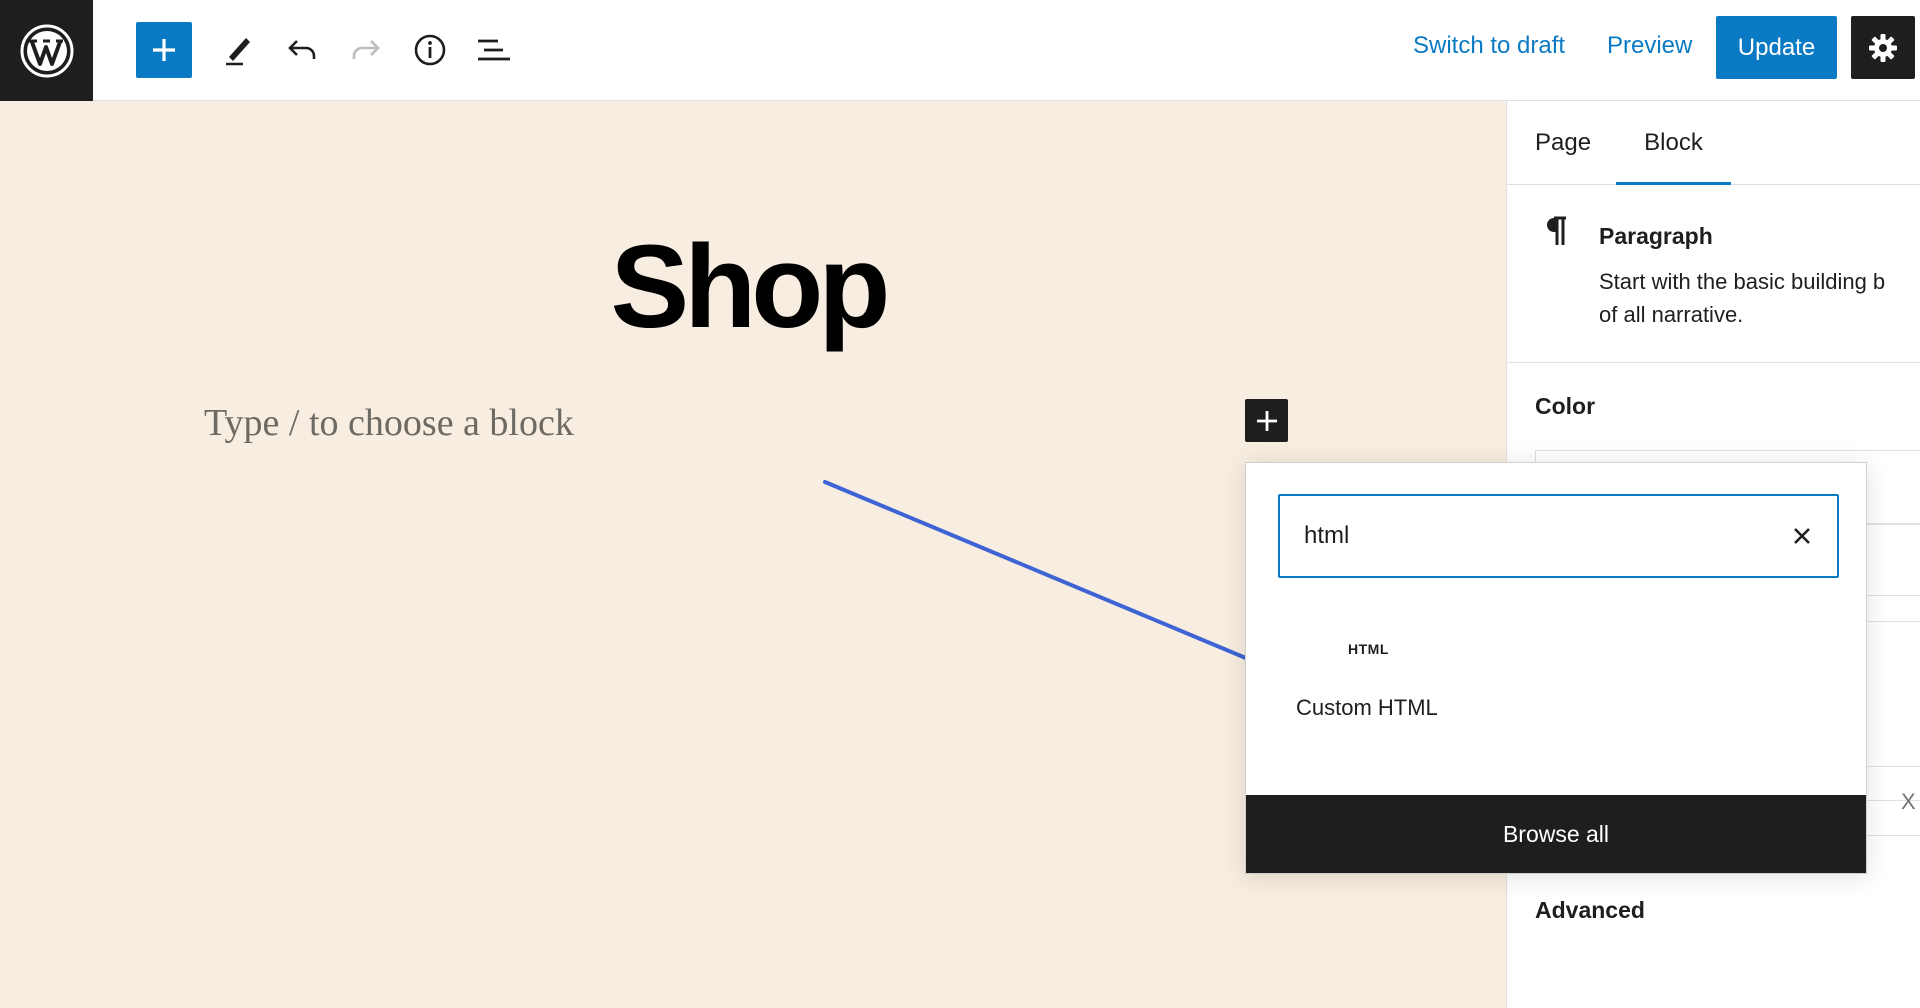 The width and height of the screenshot is (1920, 1008). Describe the element at coordinates (1776, 47) in the screenshot. I see `update-button: Update` at that location.